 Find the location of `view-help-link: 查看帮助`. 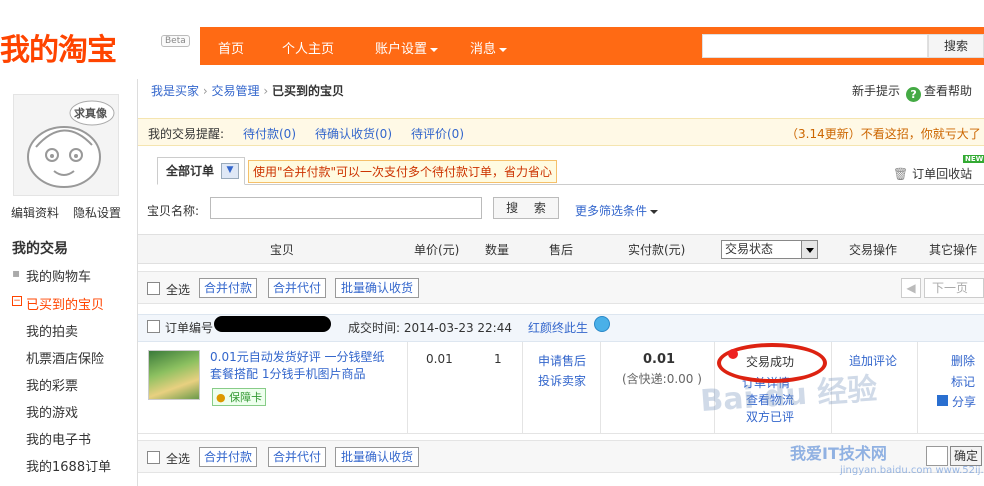

view-help-link: 查看帮助 is located at coordinates (948, 91).